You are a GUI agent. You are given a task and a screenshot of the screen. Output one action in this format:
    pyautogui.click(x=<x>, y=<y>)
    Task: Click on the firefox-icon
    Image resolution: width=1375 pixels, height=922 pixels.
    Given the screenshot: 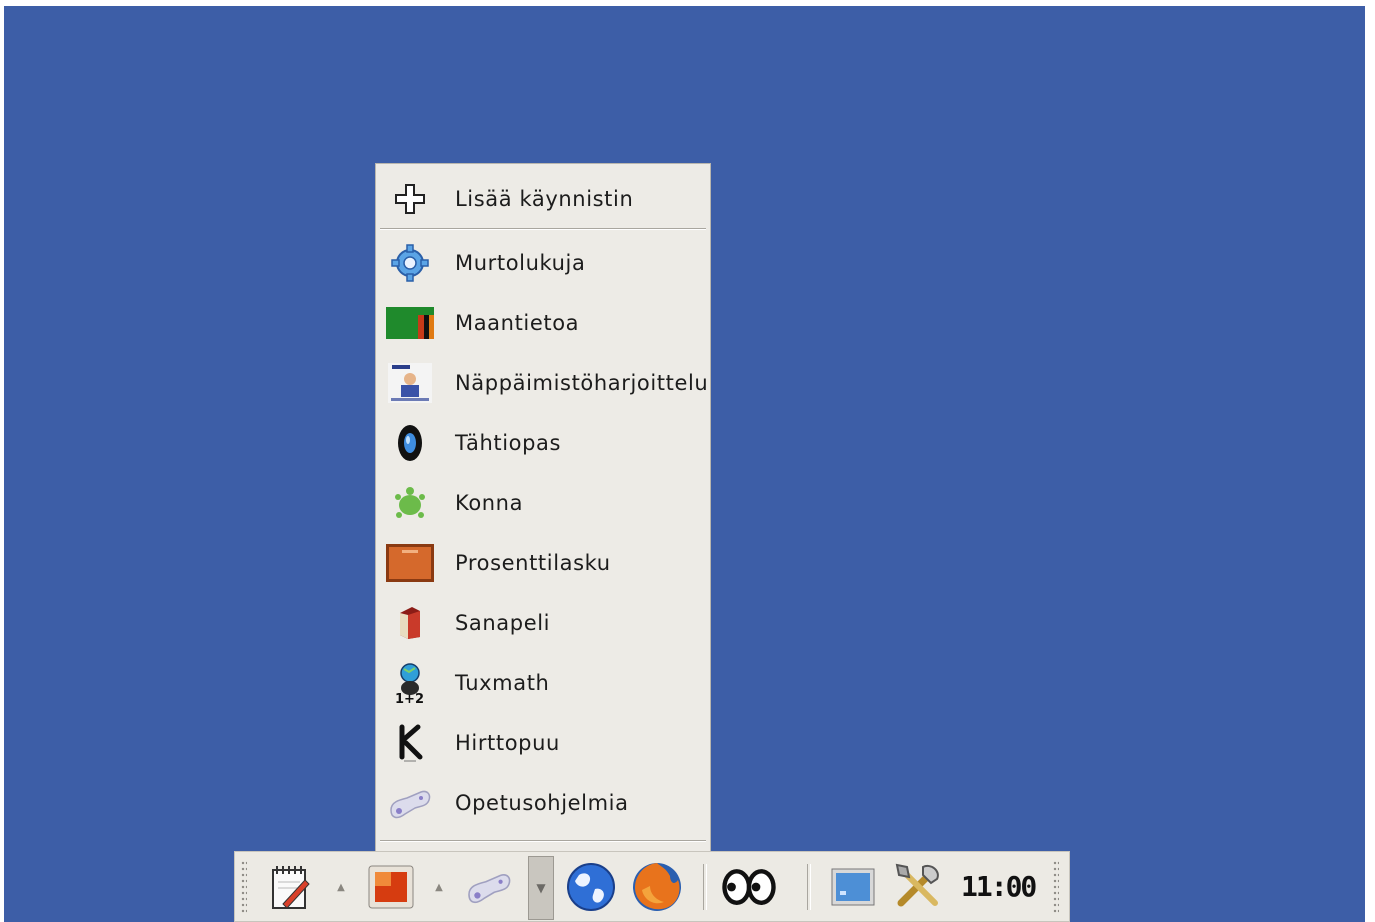 What is the action you would take?
    pyautogui.click(x=657, y=887)
    